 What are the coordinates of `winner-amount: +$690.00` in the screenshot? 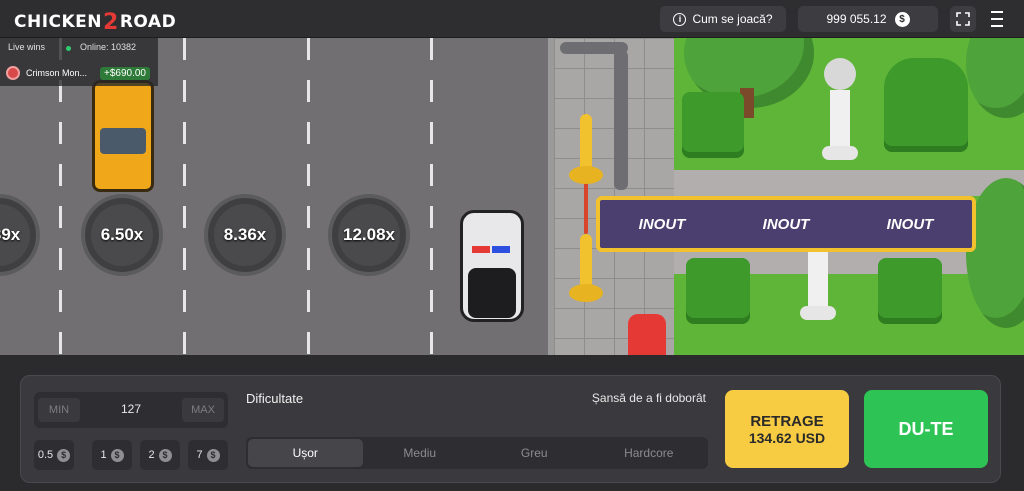 It's located at (125, 73).